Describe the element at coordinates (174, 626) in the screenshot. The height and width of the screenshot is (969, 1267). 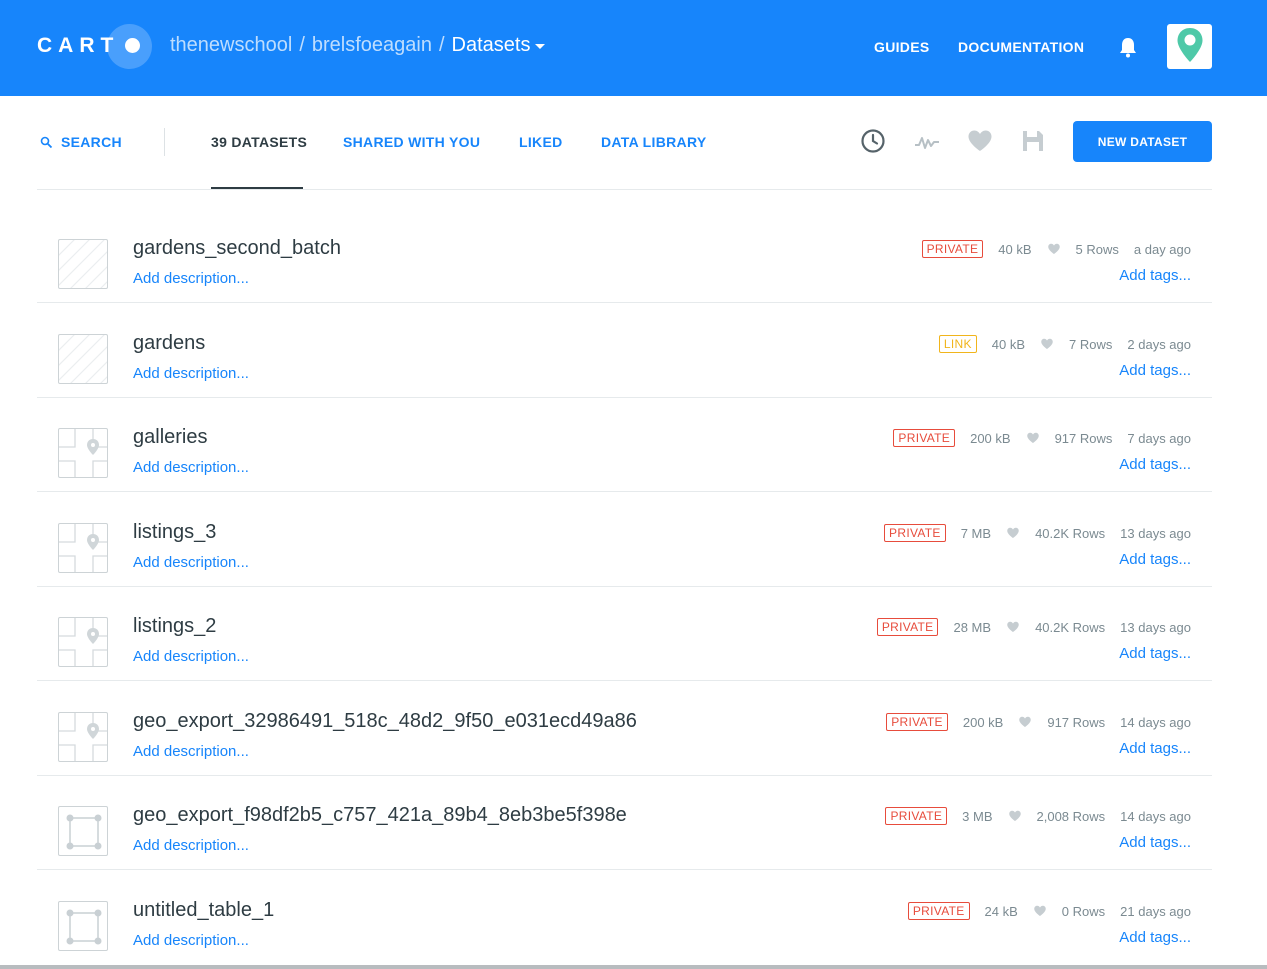
I see `dataset-name: listings_2` at that location.